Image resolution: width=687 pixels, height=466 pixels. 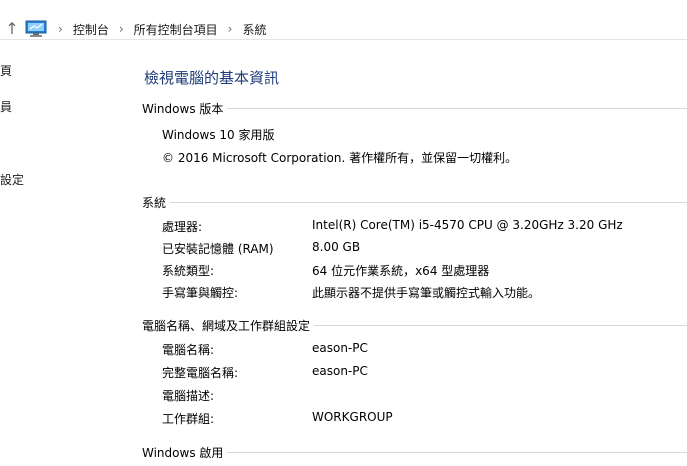 I want to click on breadcrumb: › 控制台 › 所有控制台項目 › 系統, so click(x=159, y=29).